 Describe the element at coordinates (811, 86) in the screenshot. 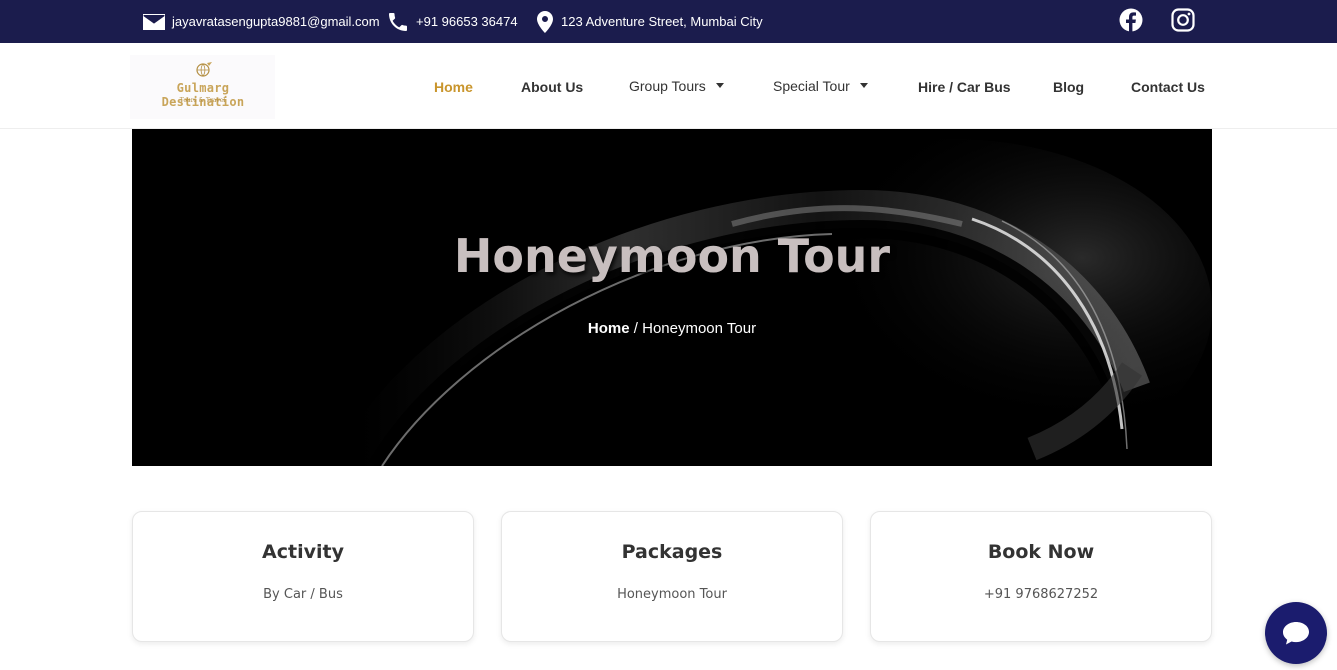

I see `nav-special-tour-label: Special Tour` at that location.